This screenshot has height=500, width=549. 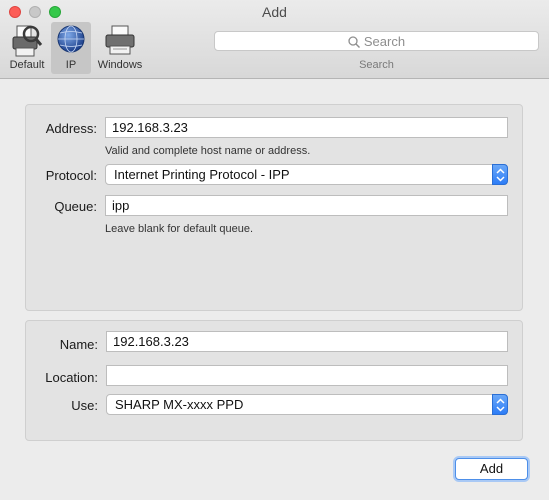 What do you see at coordinates (71, 65) in the screenshot?
I see `toolbar-ip-label: IP` at bounding box center [71, 65].